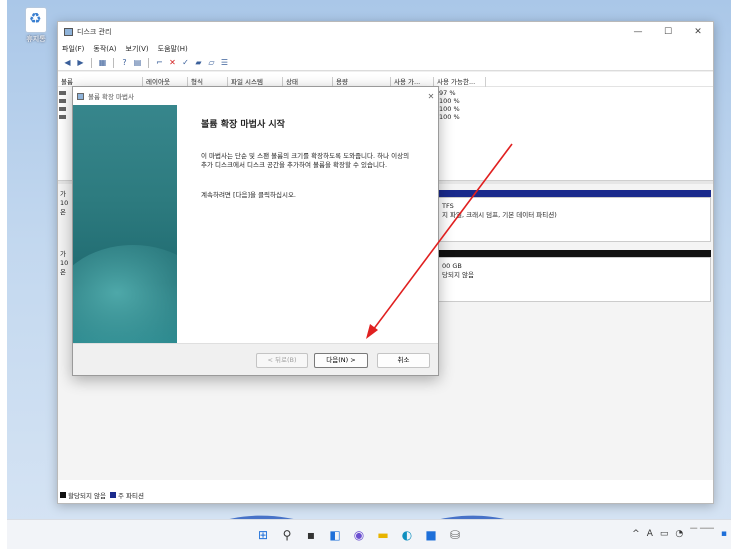 The width and height of the screenshot is (738, 555). Describe the element at coordinates (172, 63) in the screenshot. I see `delete-icon: ✕` at that location.